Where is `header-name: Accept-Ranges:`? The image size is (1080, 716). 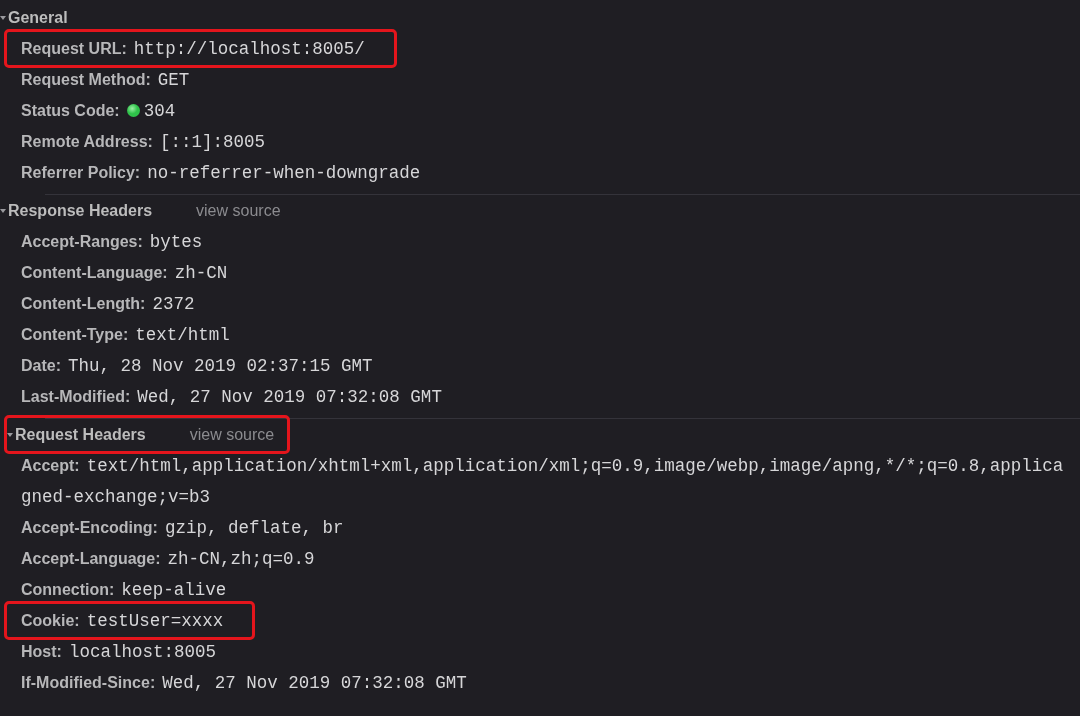
header-name: Accept-Ranges: is located at coordinates (82, 241).